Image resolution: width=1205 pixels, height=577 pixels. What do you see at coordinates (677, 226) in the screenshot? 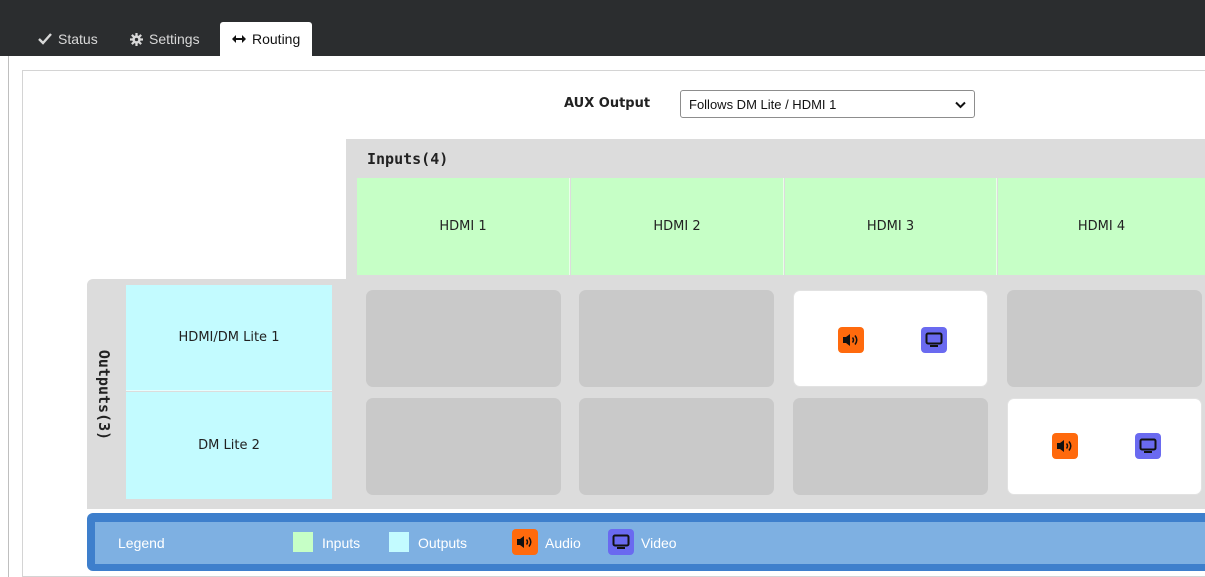
I see `input-hdmi-2: HDMI 2` at bounding box center [677, 226].